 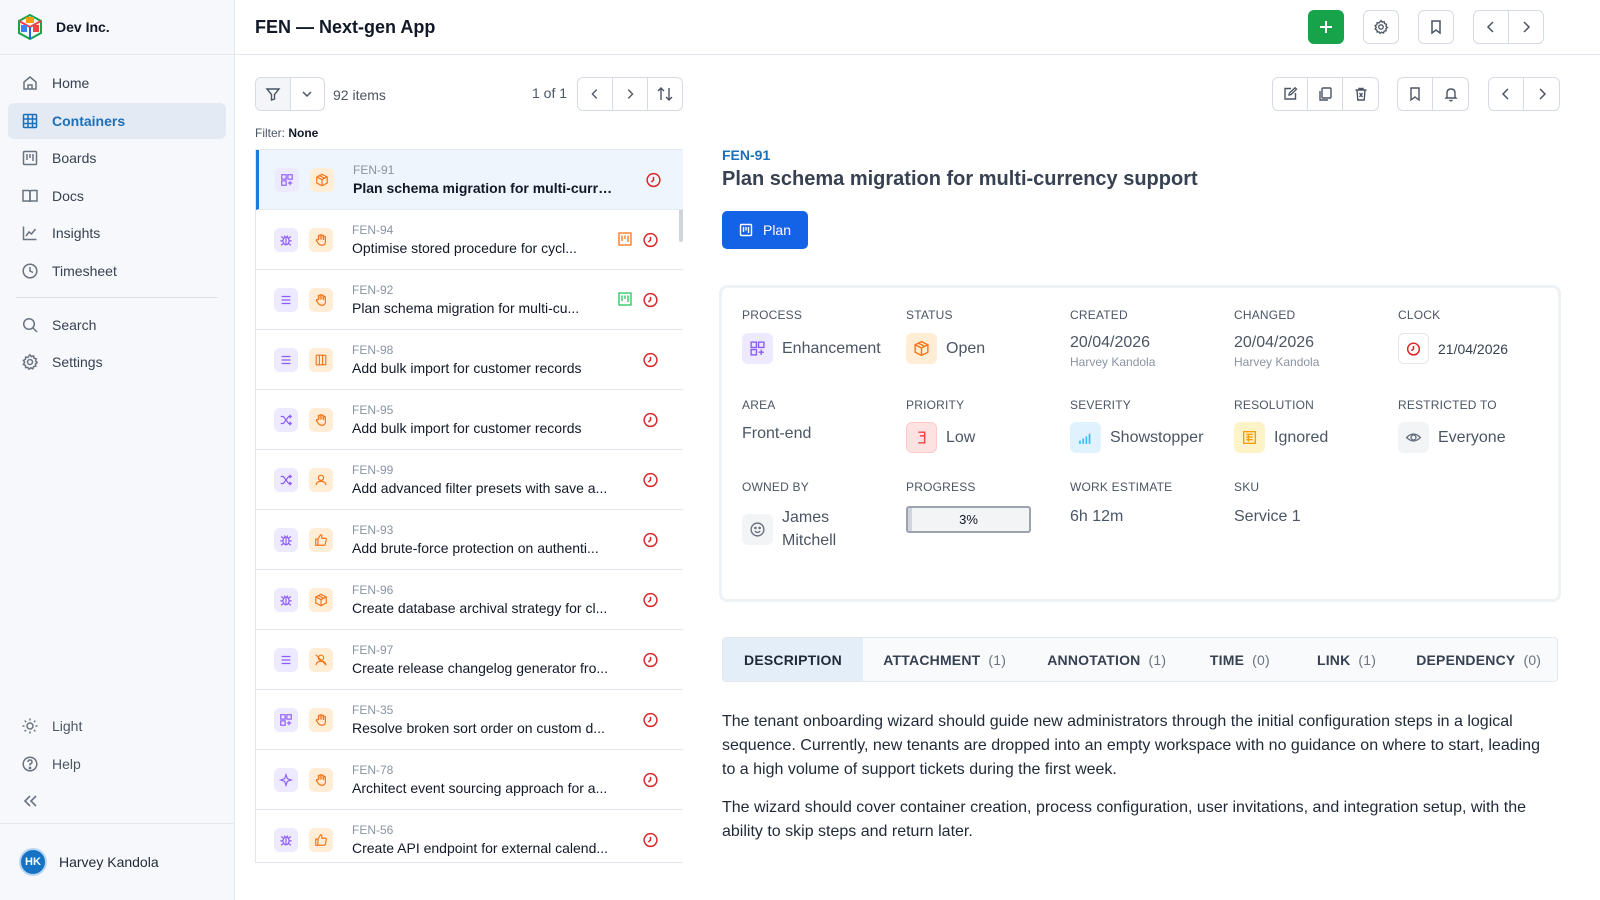 I want to click on sidebar-item-timesheet: Timesheet, so click(x=117, y=271).